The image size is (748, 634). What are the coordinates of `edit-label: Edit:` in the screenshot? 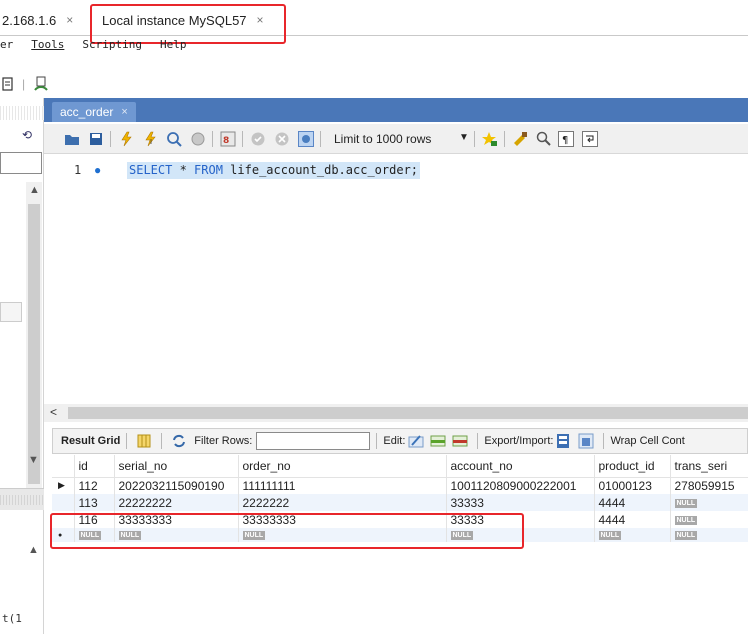 It's located at (394, 441).